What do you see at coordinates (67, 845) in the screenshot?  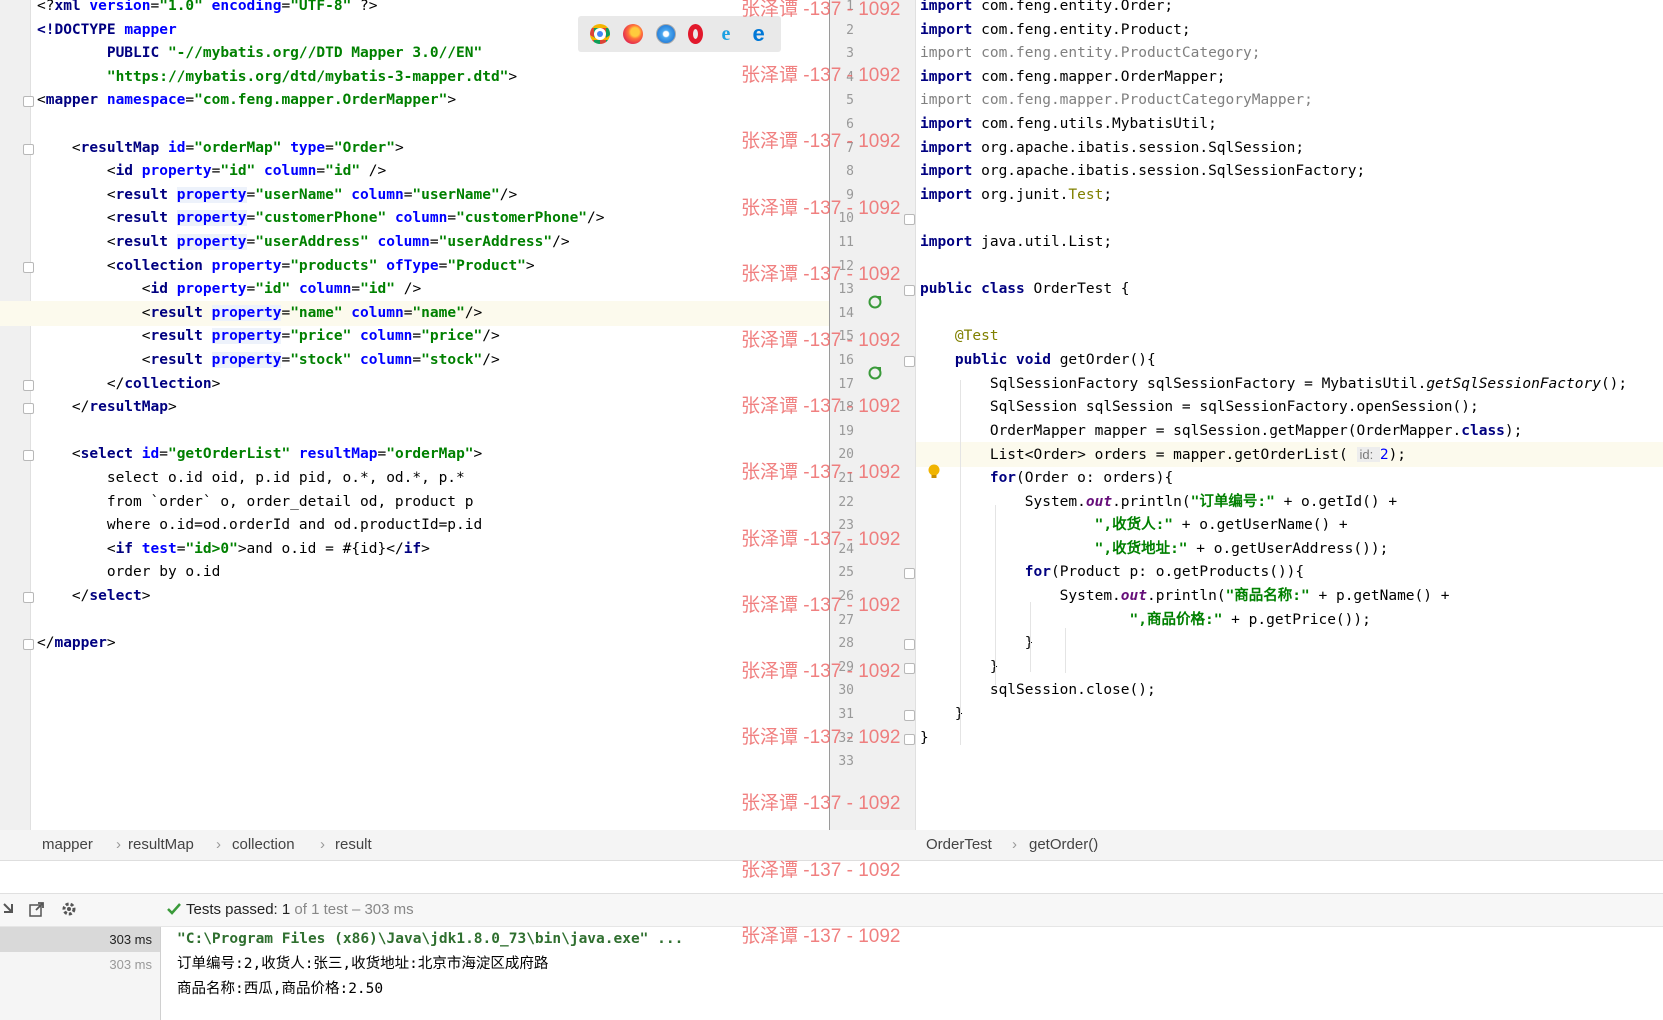 I see `breadcrumb-item-mapper: mapper` at bounding box center [67, 845].